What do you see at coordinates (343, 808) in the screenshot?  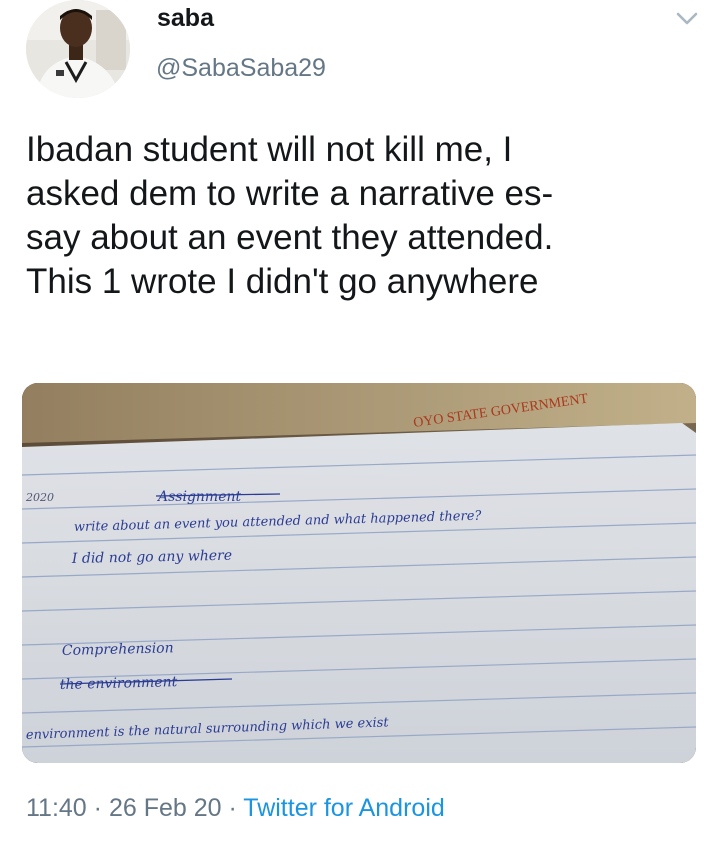 I see `tweet-source-link: Twitter for Android` at bounding box center [343, 808].